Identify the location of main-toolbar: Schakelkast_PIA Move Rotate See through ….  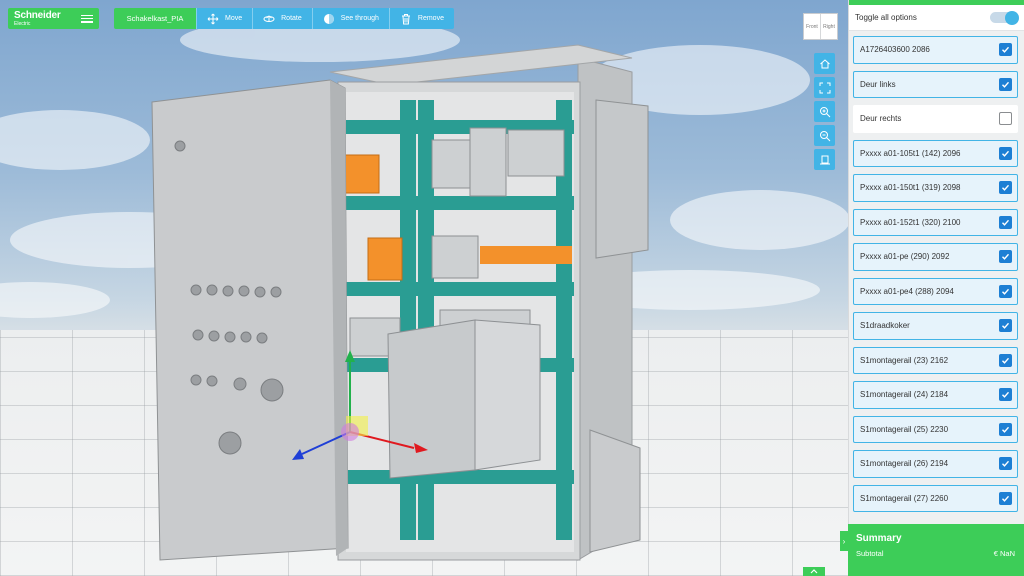
(284, 18).